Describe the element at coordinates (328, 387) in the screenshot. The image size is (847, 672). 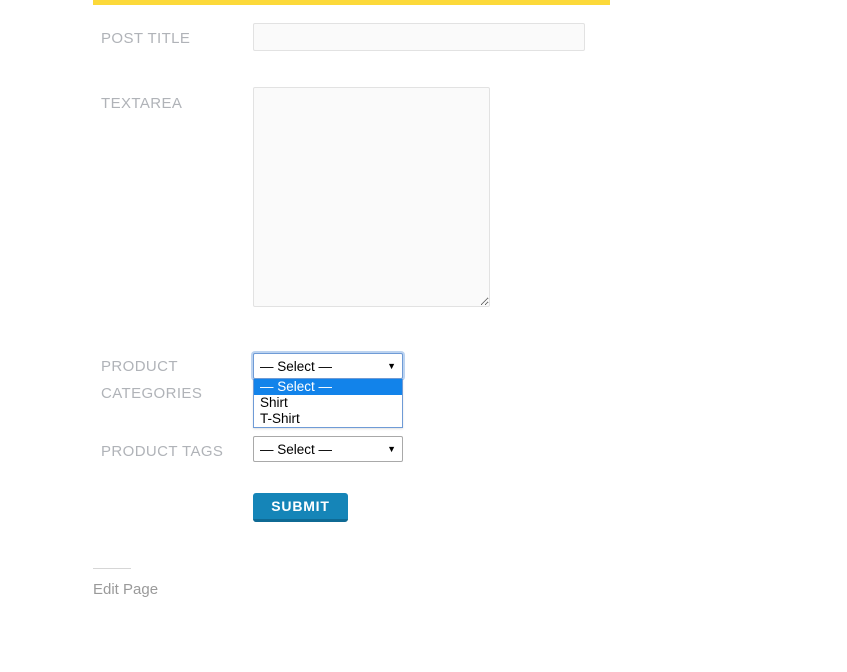
I see `dropdown-option-select: — Select —` at that location.